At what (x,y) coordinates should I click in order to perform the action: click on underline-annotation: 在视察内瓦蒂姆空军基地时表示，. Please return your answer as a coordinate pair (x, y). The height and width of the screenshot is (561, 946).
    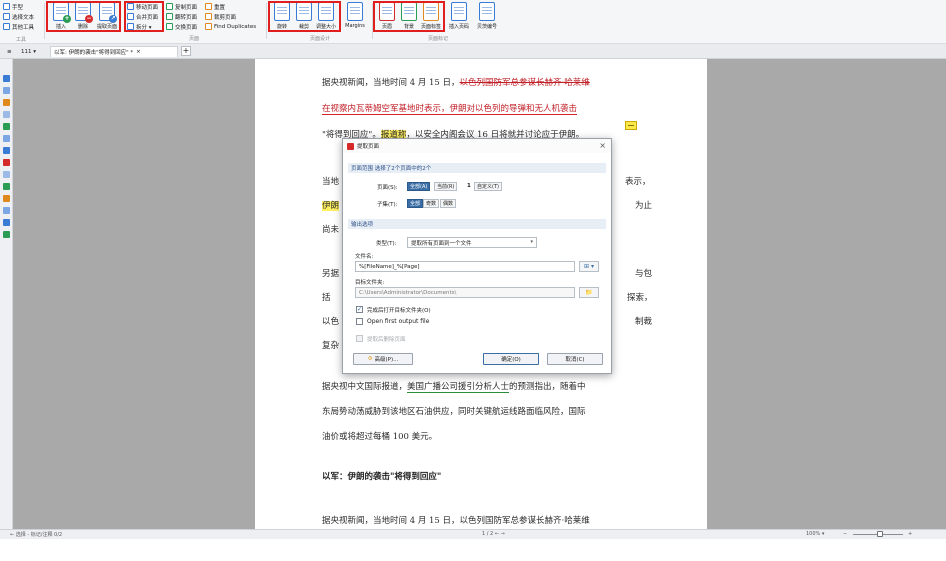
    Looking at the image, I should click on (386, 109).